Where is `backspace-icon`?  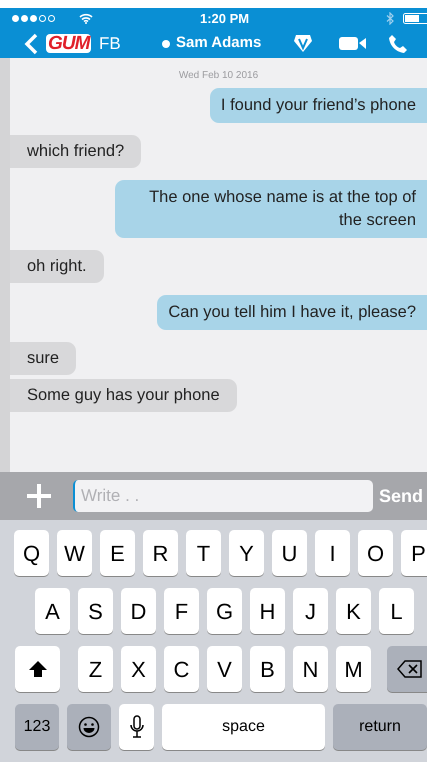
backspace-icon is located at coordinates (410, 669).